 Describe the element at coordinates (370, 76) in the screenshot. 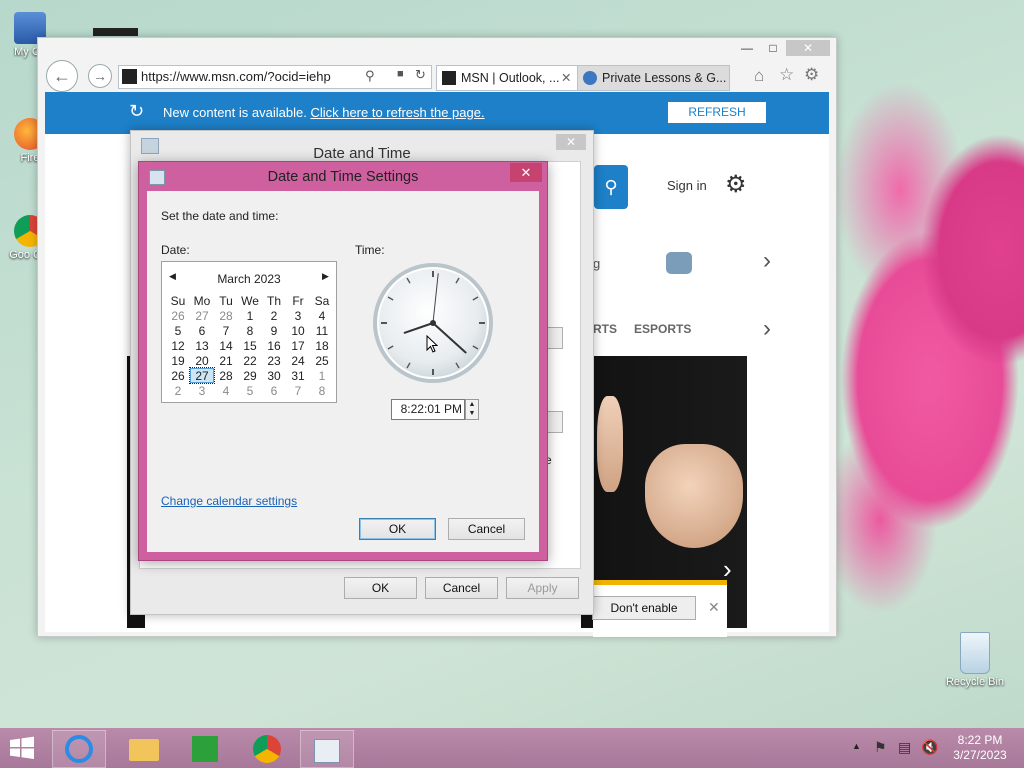

I see `search-icon: ⚲` at that location.